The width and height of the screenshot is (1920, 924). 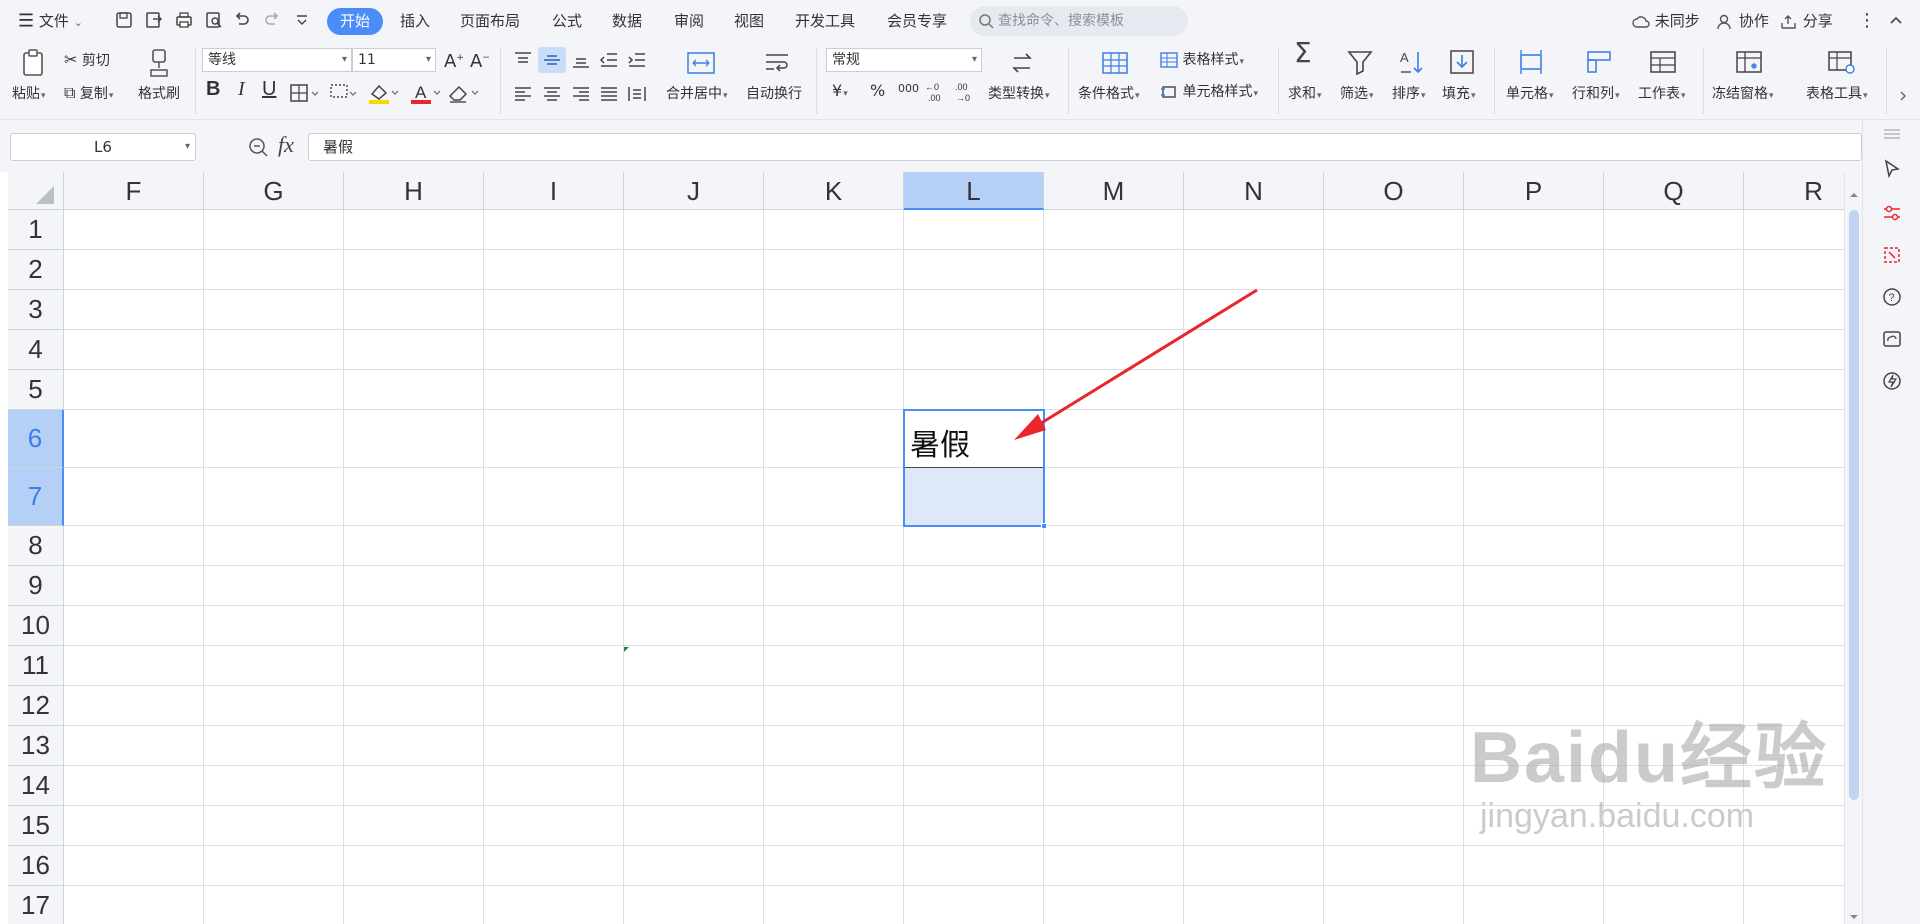 I want to click on tab-member: 会员专享, so click(x=917, y=21).